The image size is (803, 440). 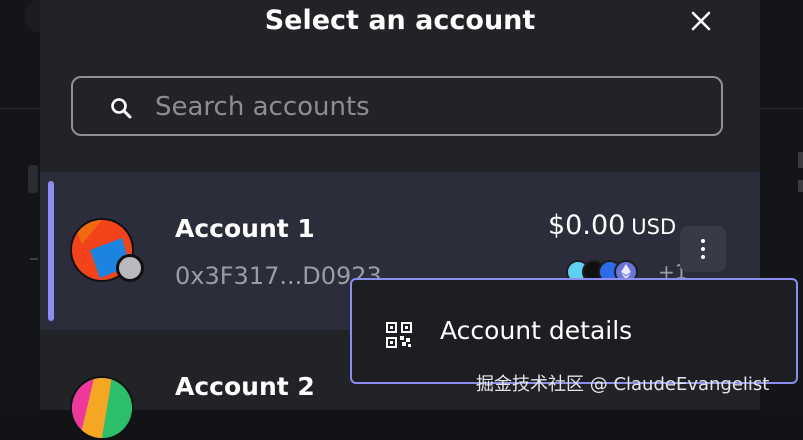 I want to click on close-icon, so click(x=701, y=21).